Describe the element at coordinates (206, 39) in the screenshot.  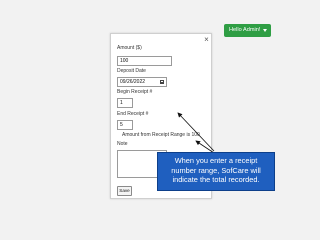
I see `close-icon: ×` at that location.